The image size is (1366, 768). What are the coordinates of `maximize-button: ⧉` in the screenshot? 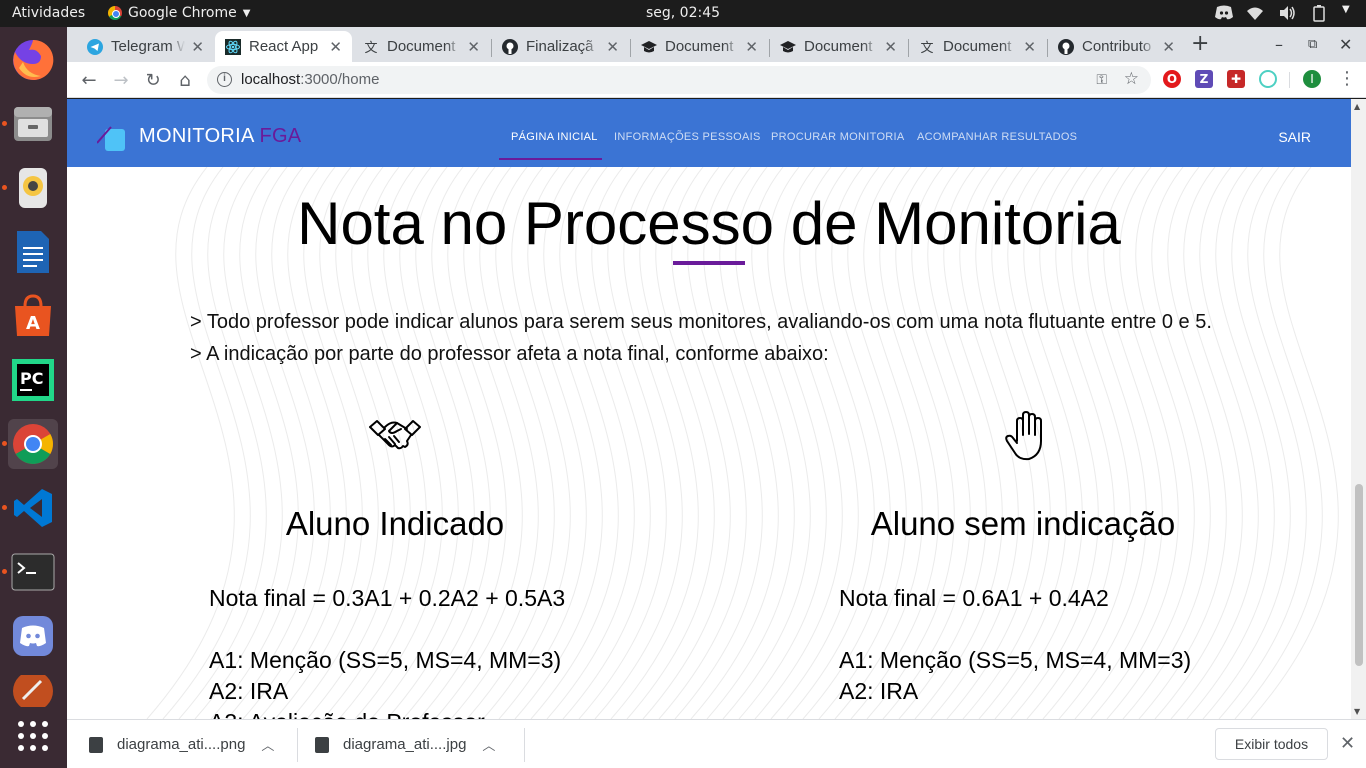 It's located at (1312, 44).